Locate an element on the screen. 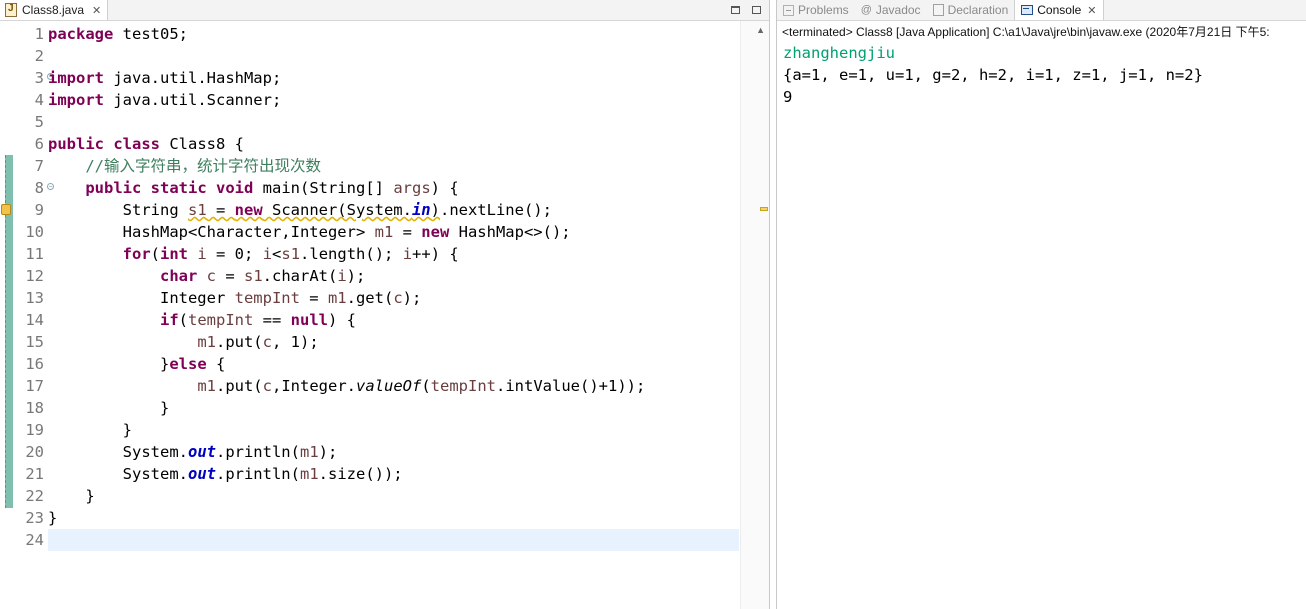 This screenshot has width=1306, height=609. line-number: 14 is located at coordinates (34, 320).